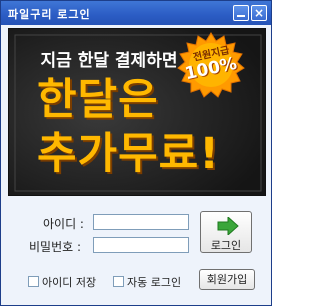 The image size is (320, 306). Describe the element at coordinates (141, 245) in the screenshot. I see `password-input` at that location.